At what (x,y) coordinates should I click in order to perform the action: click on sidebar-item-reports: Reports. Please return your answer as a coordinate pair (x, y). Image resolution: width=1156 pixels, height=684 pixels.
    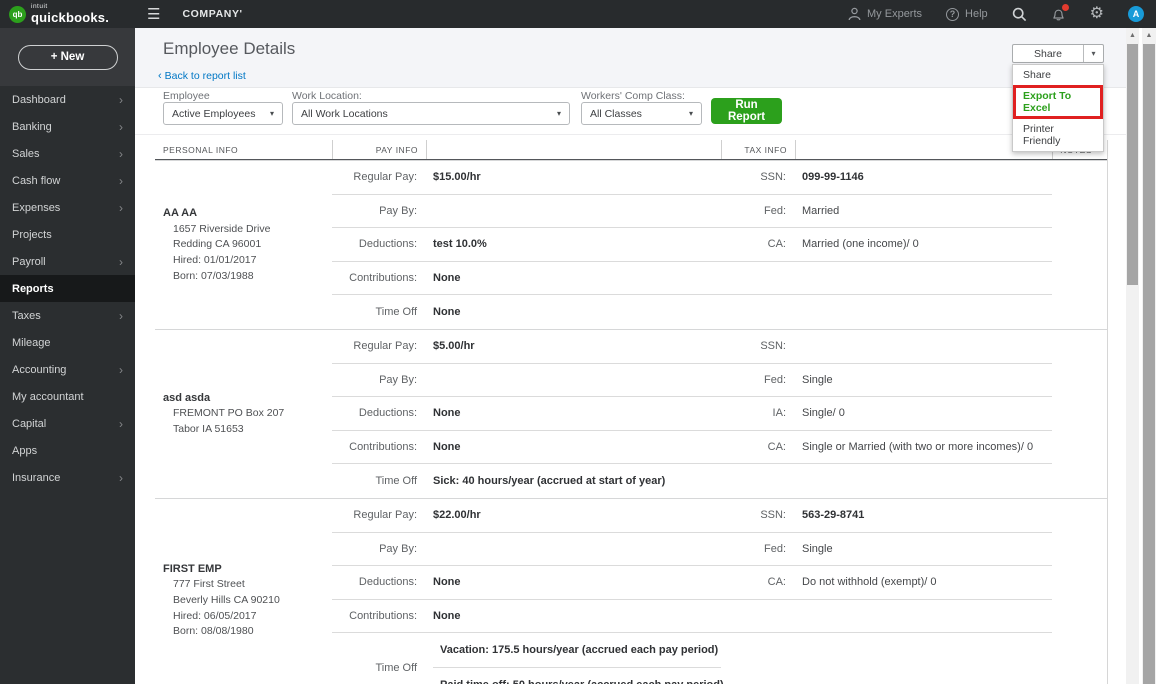
    Looking at the image, I should click on (67, 288).